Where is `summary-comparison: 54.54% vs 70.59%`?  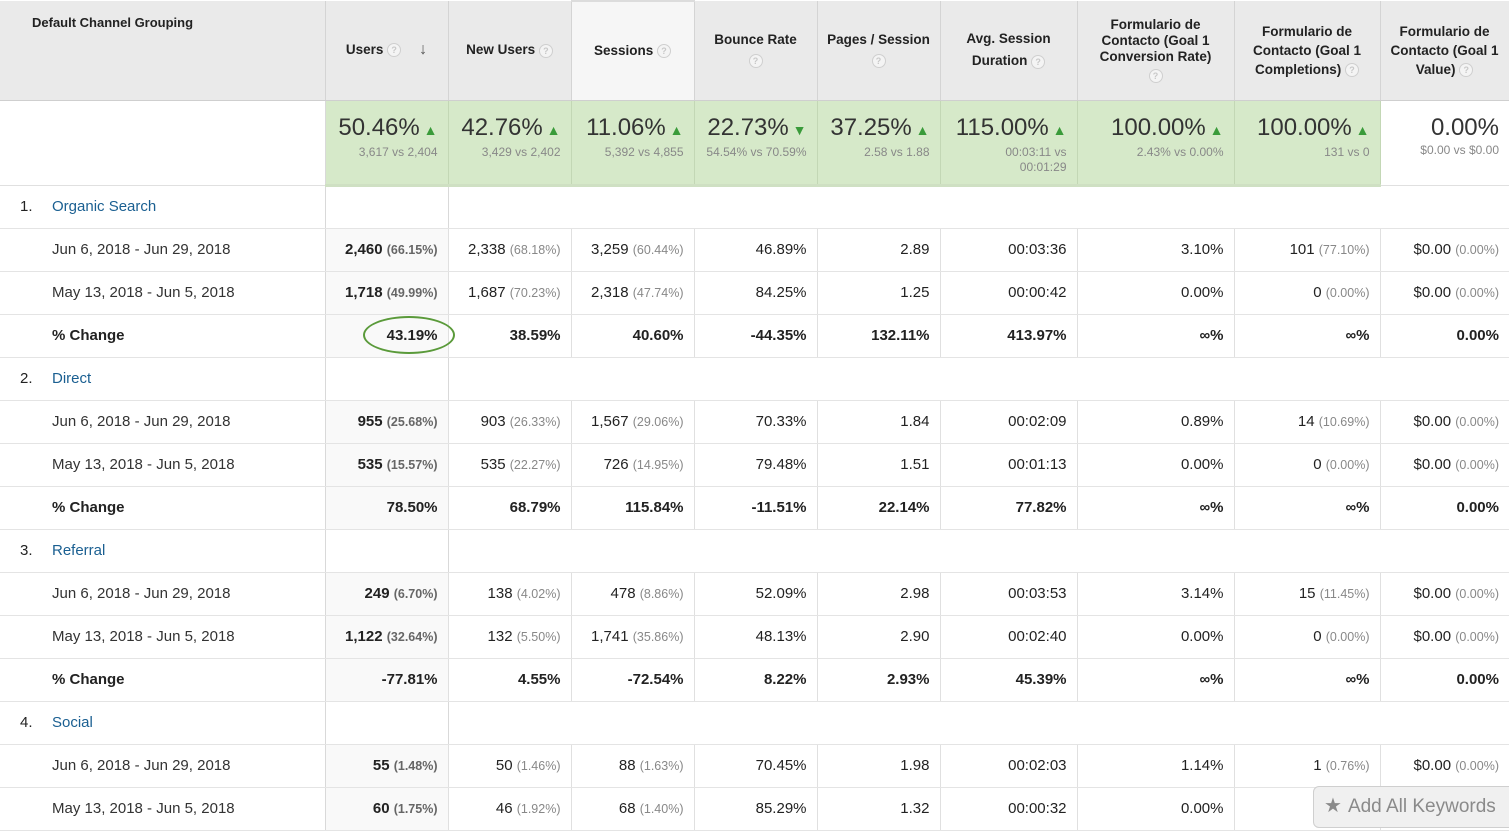
summary-comparison: 54.54% vs 70.59% is located at coordinates (756, 151).